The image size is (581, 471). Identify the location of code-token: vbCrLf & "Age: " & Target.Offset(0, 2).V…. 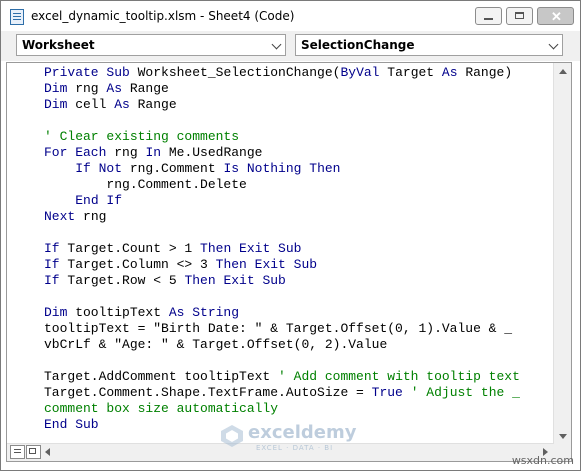
(216, 344).